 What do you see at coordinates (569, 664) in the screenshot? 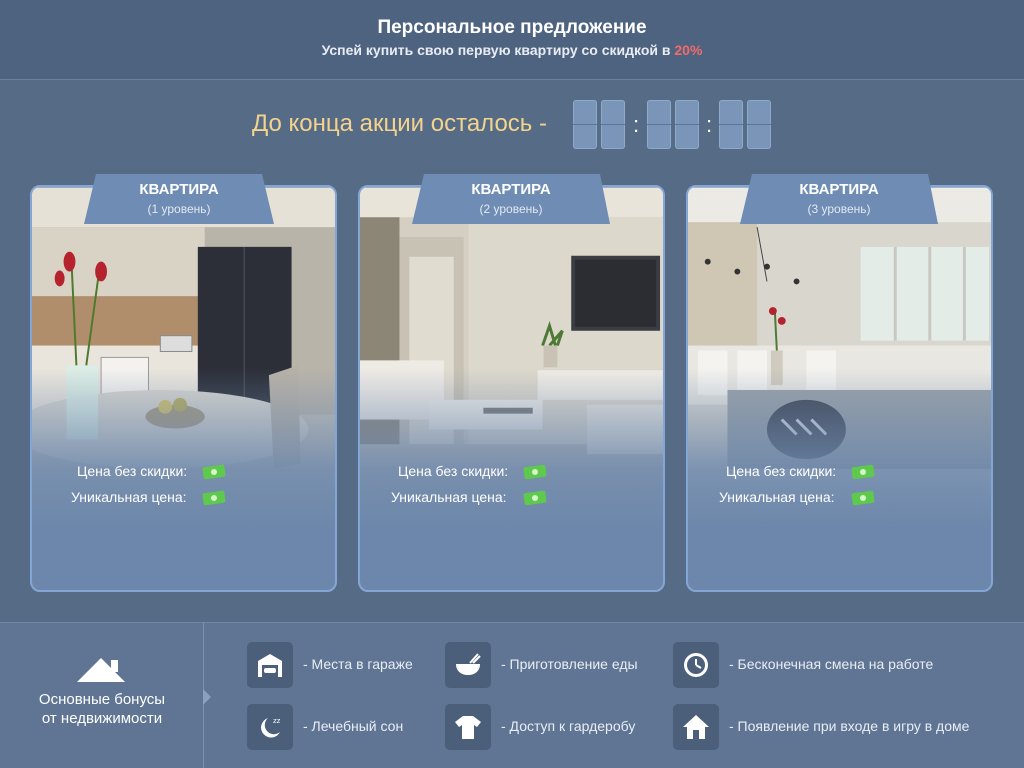
I see `bonus-label: - Приготовление еды` at bounding box center [569, 664].